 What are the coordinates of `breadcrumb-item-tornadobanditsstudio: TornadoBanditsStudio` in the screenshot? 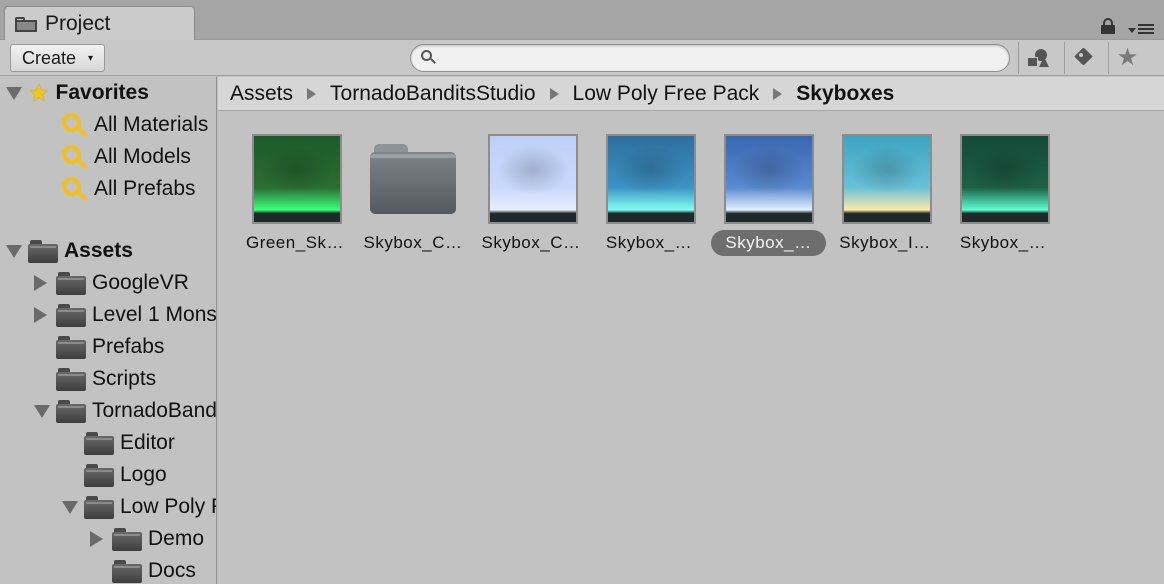 It's located at (432, 94).